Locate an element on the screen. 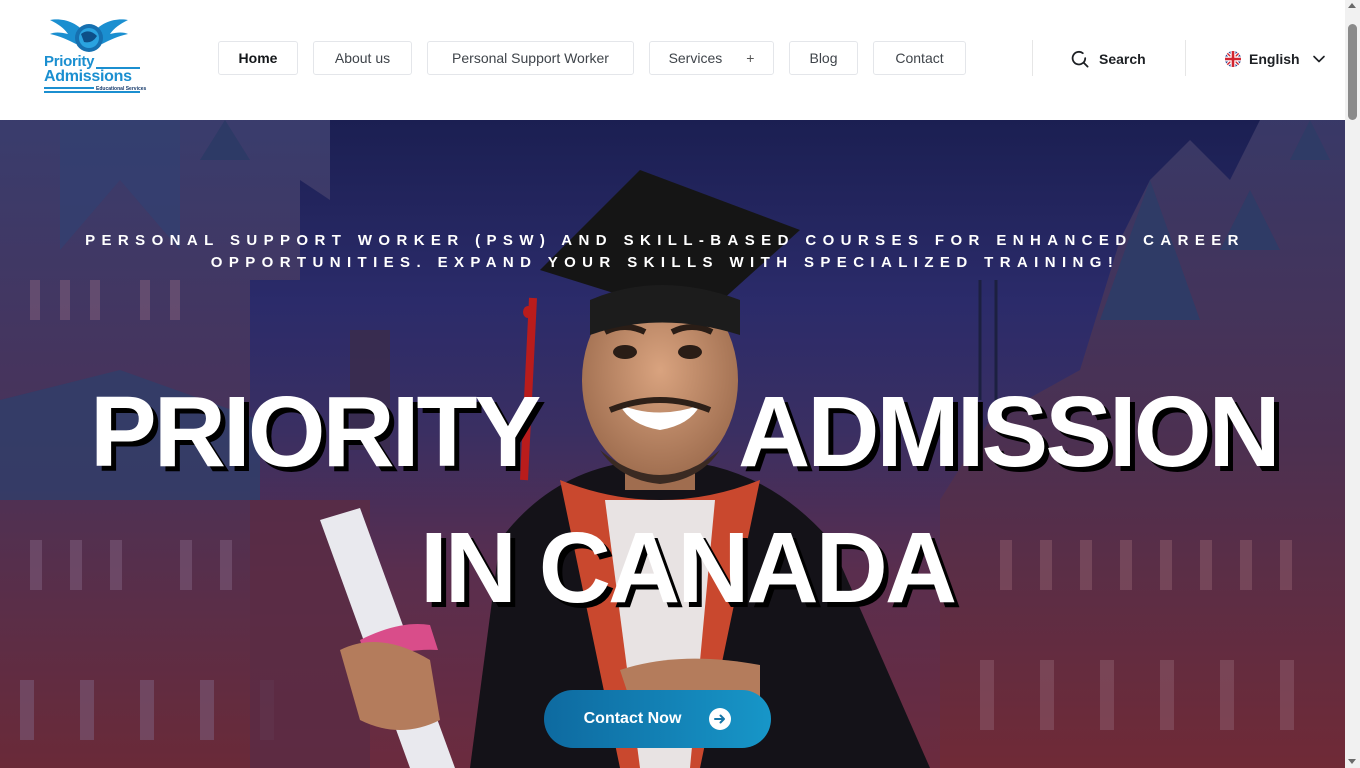  nav-contact-label: Contact is located at coordinates (919, 58).